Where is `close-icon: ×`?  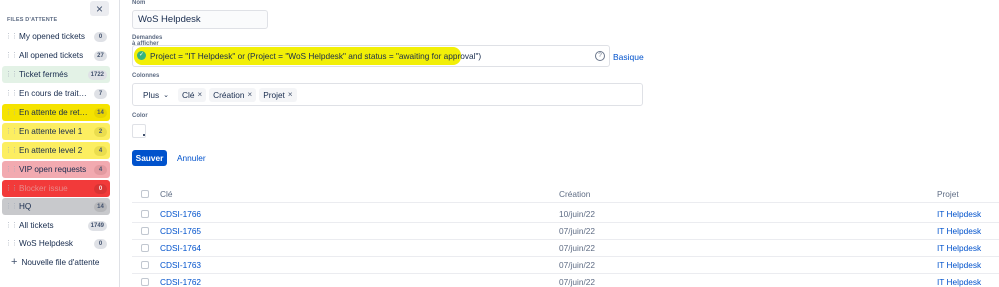
close-icon: × is located at coordinates (99, 8).